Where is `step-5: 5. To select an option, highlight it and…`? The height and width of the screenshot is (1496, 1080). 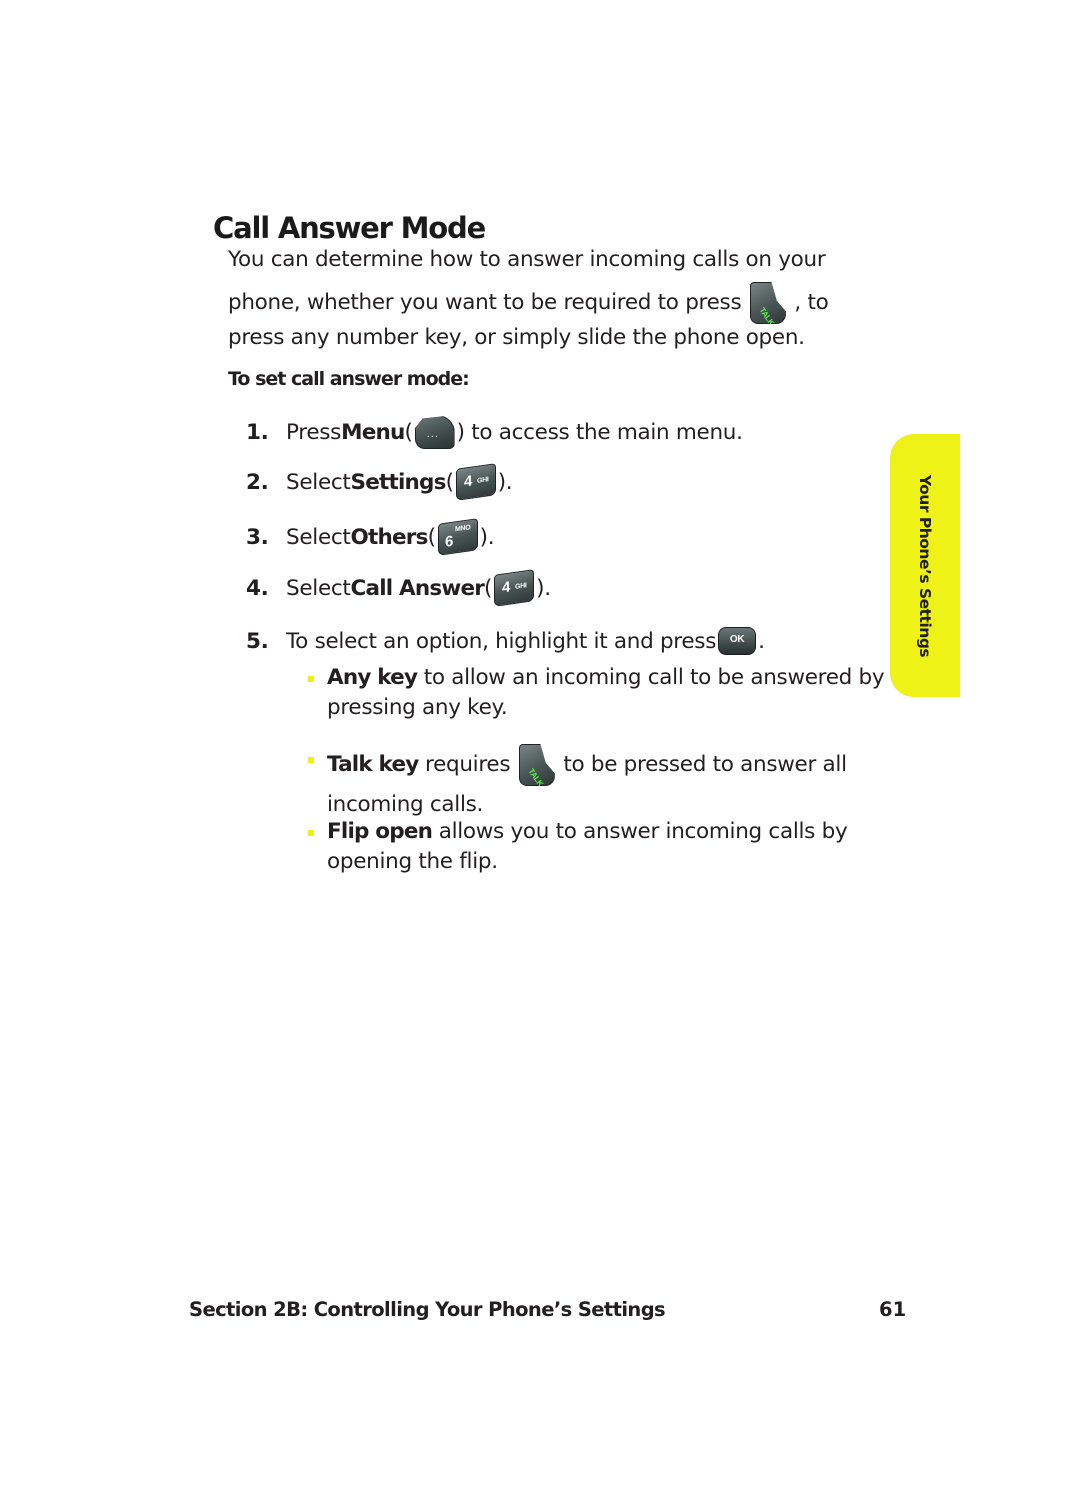
step-5: 5. To select an option, highlight it and… is located at coordinates (505, 641).